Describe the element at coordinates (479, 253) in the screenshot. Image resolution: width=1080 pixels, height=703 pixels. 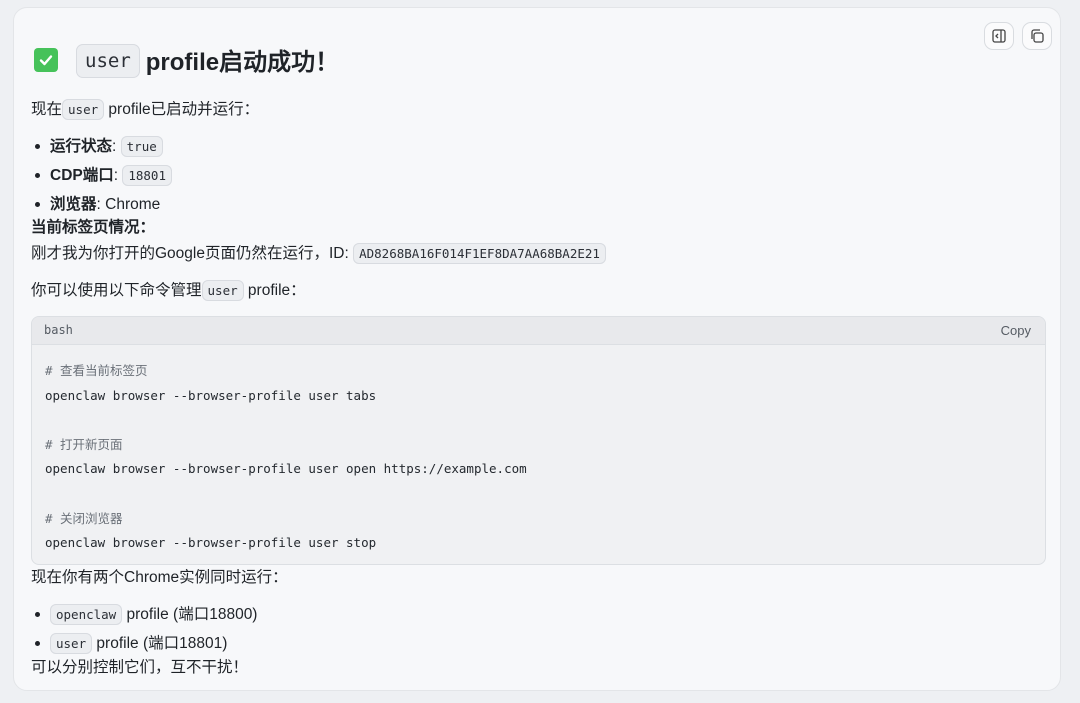
I see `tab-id-code: AD8268BA16F014F1EF8DA7AA68BA2E21` at that location.